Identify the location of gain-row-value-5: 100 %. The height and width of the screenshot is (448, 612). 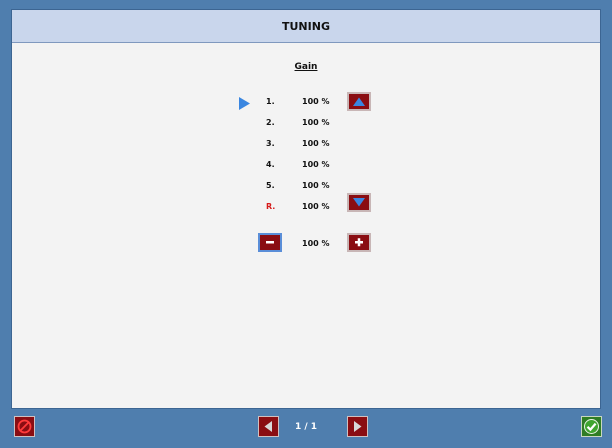
(322, 185).